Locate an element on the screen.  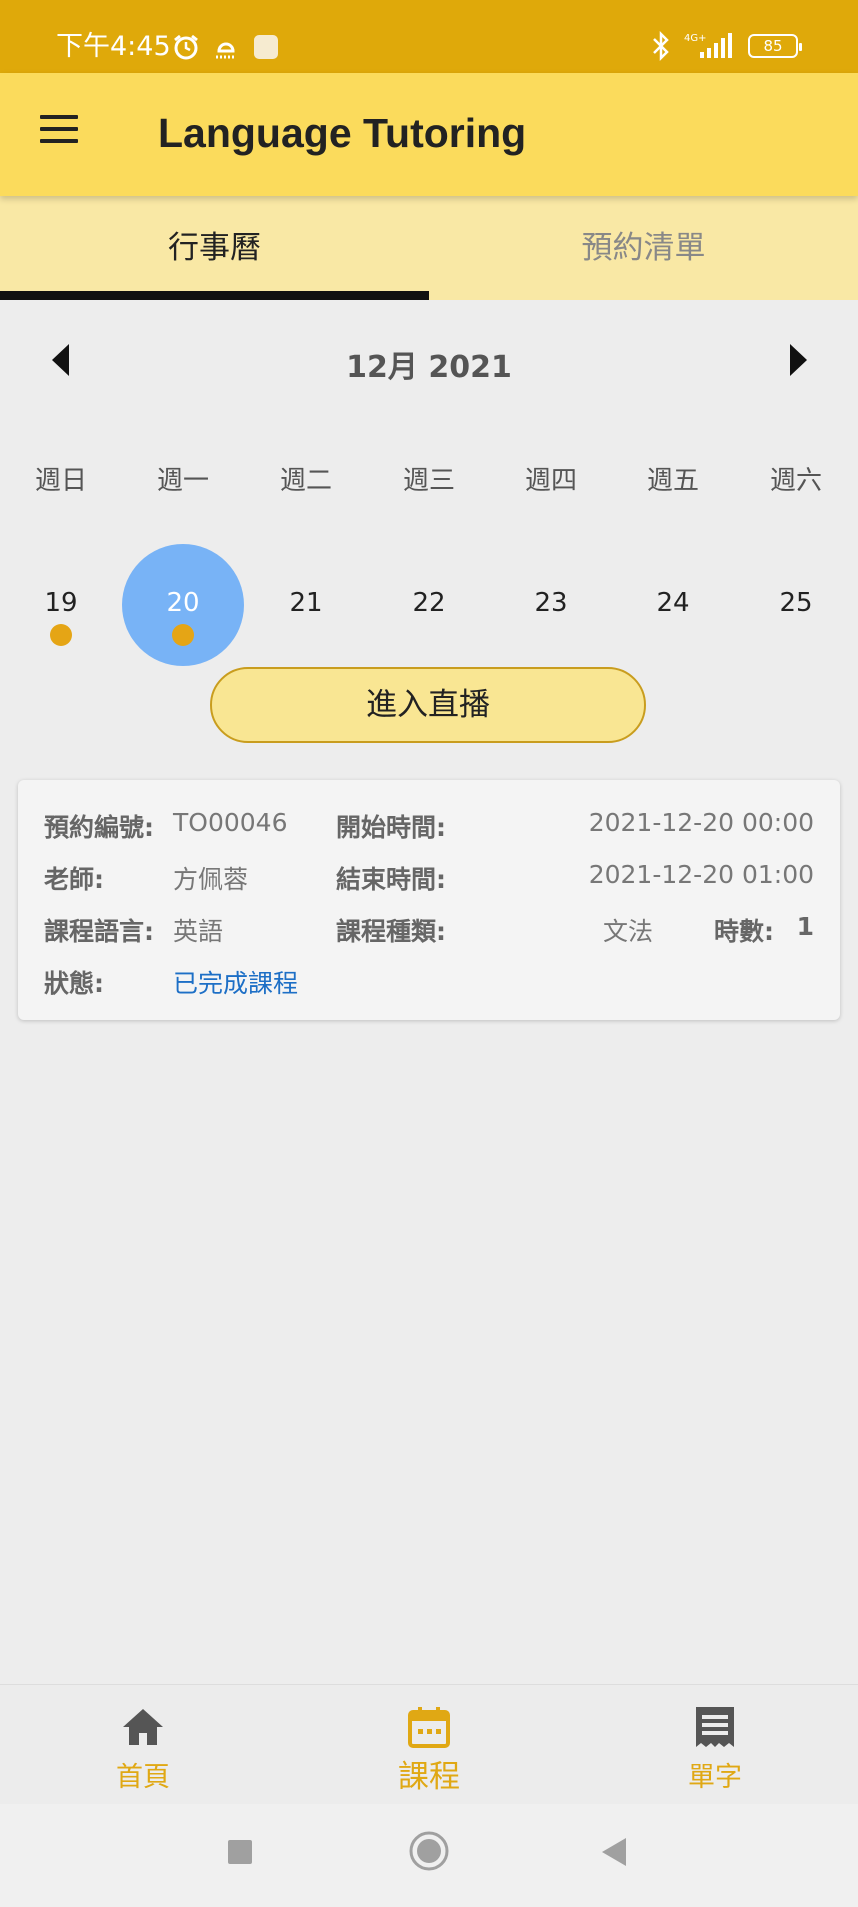
weekday-label: 週二 is located at coordinates (305, 481).